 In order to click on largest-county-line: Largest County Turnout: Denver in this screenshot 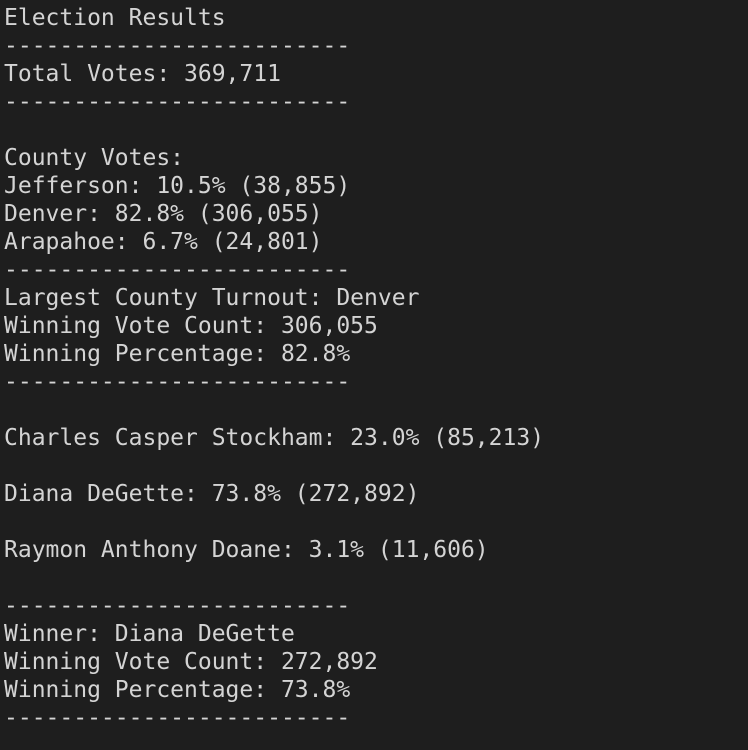, I will do `click(212, 298)`.